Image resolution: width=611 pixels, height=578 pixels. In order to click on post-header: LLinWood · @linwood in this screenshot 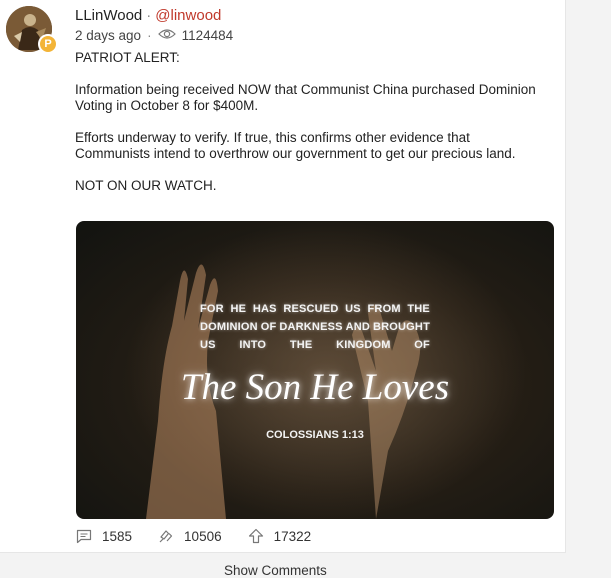, I will do `click(148, 15)`.